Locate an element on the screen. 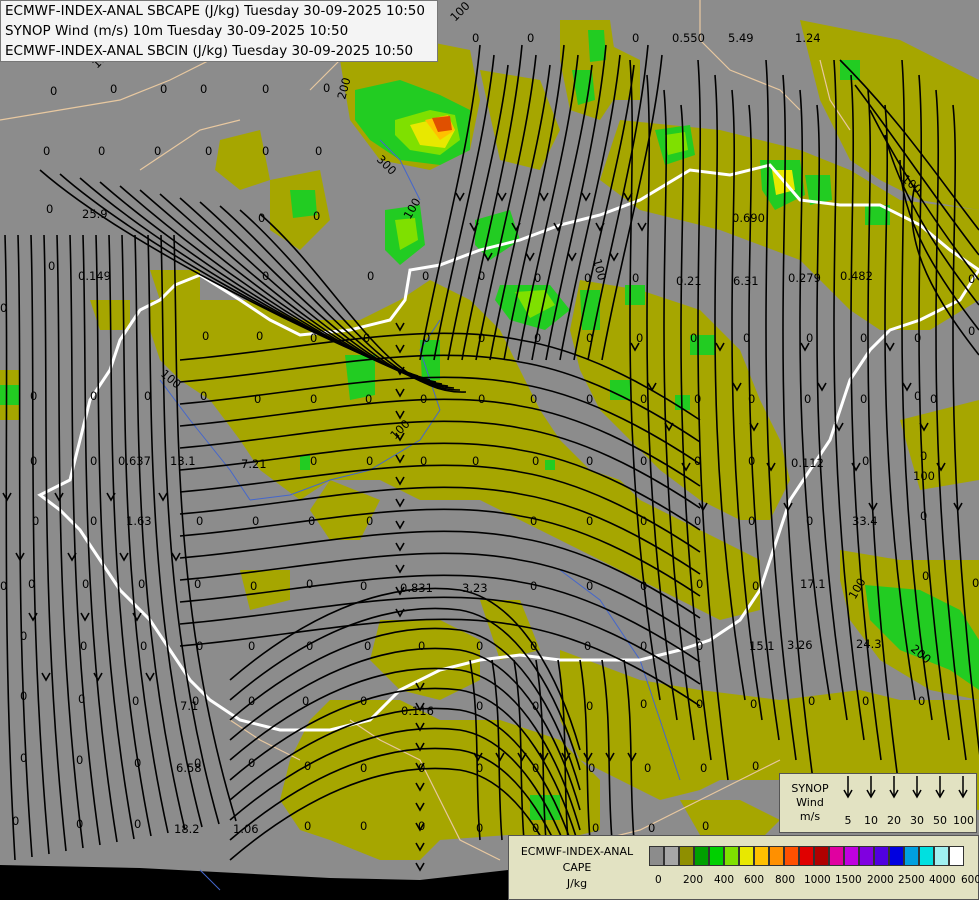 This screenshot has height=900, width=979. cape-scale-label: 1000 is located at coordinates (817, 880).